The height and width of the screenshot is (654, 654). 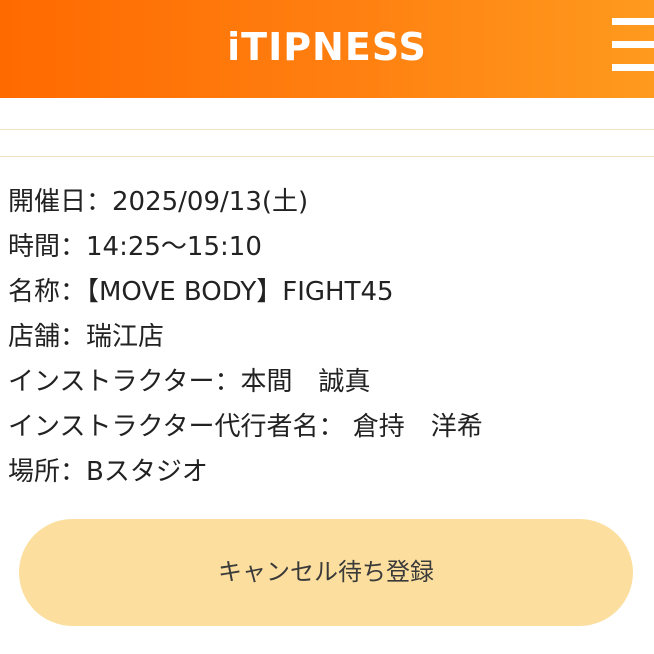 I want to click on lesson-name: 名称：【MOVE BODY】FIGHT45, so click(x=201, y=292).